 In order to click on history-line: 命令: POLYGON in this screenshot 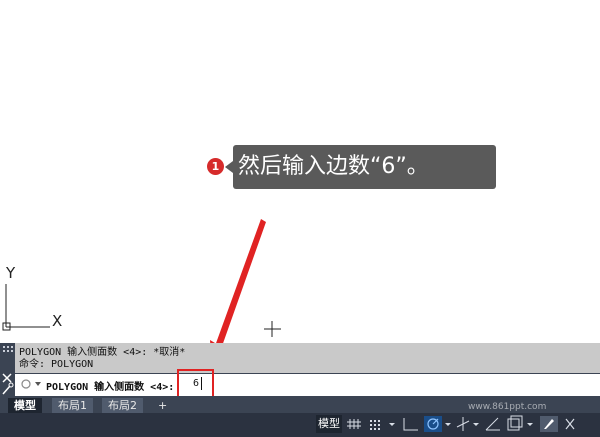, I will do `click(56, 364)`.